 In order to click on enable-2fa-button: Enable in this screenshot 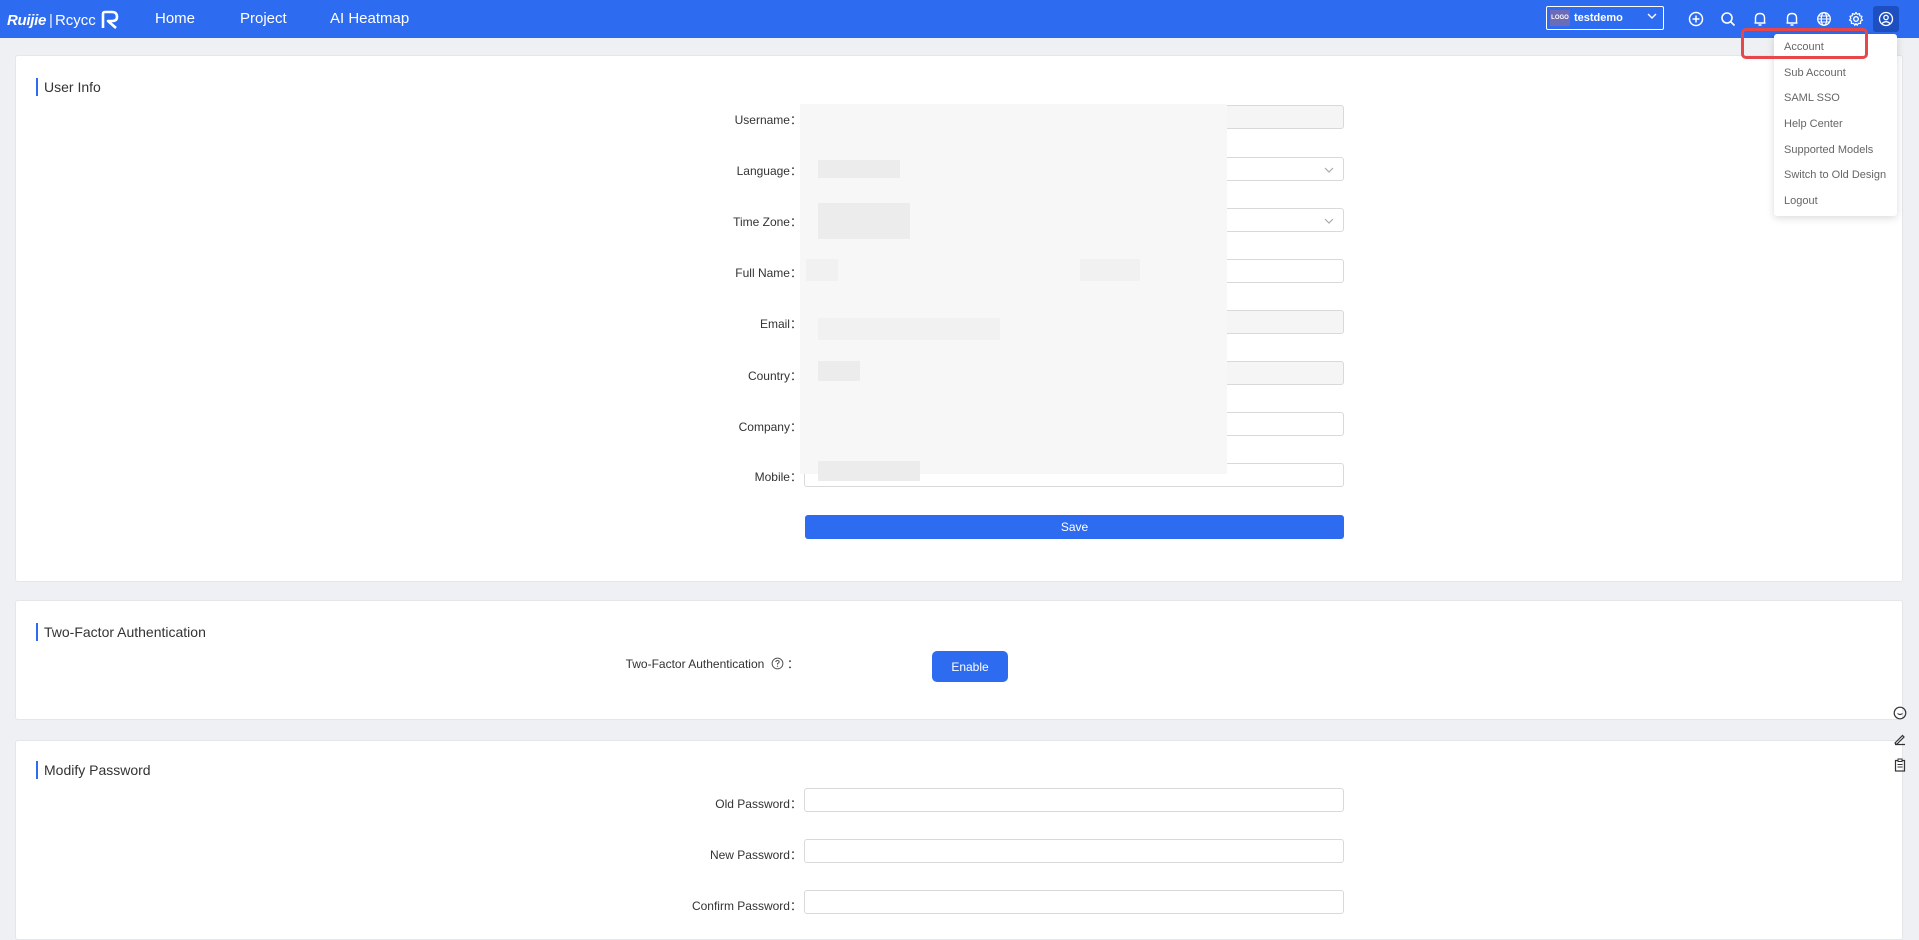, I will do `click(970, 666)`.